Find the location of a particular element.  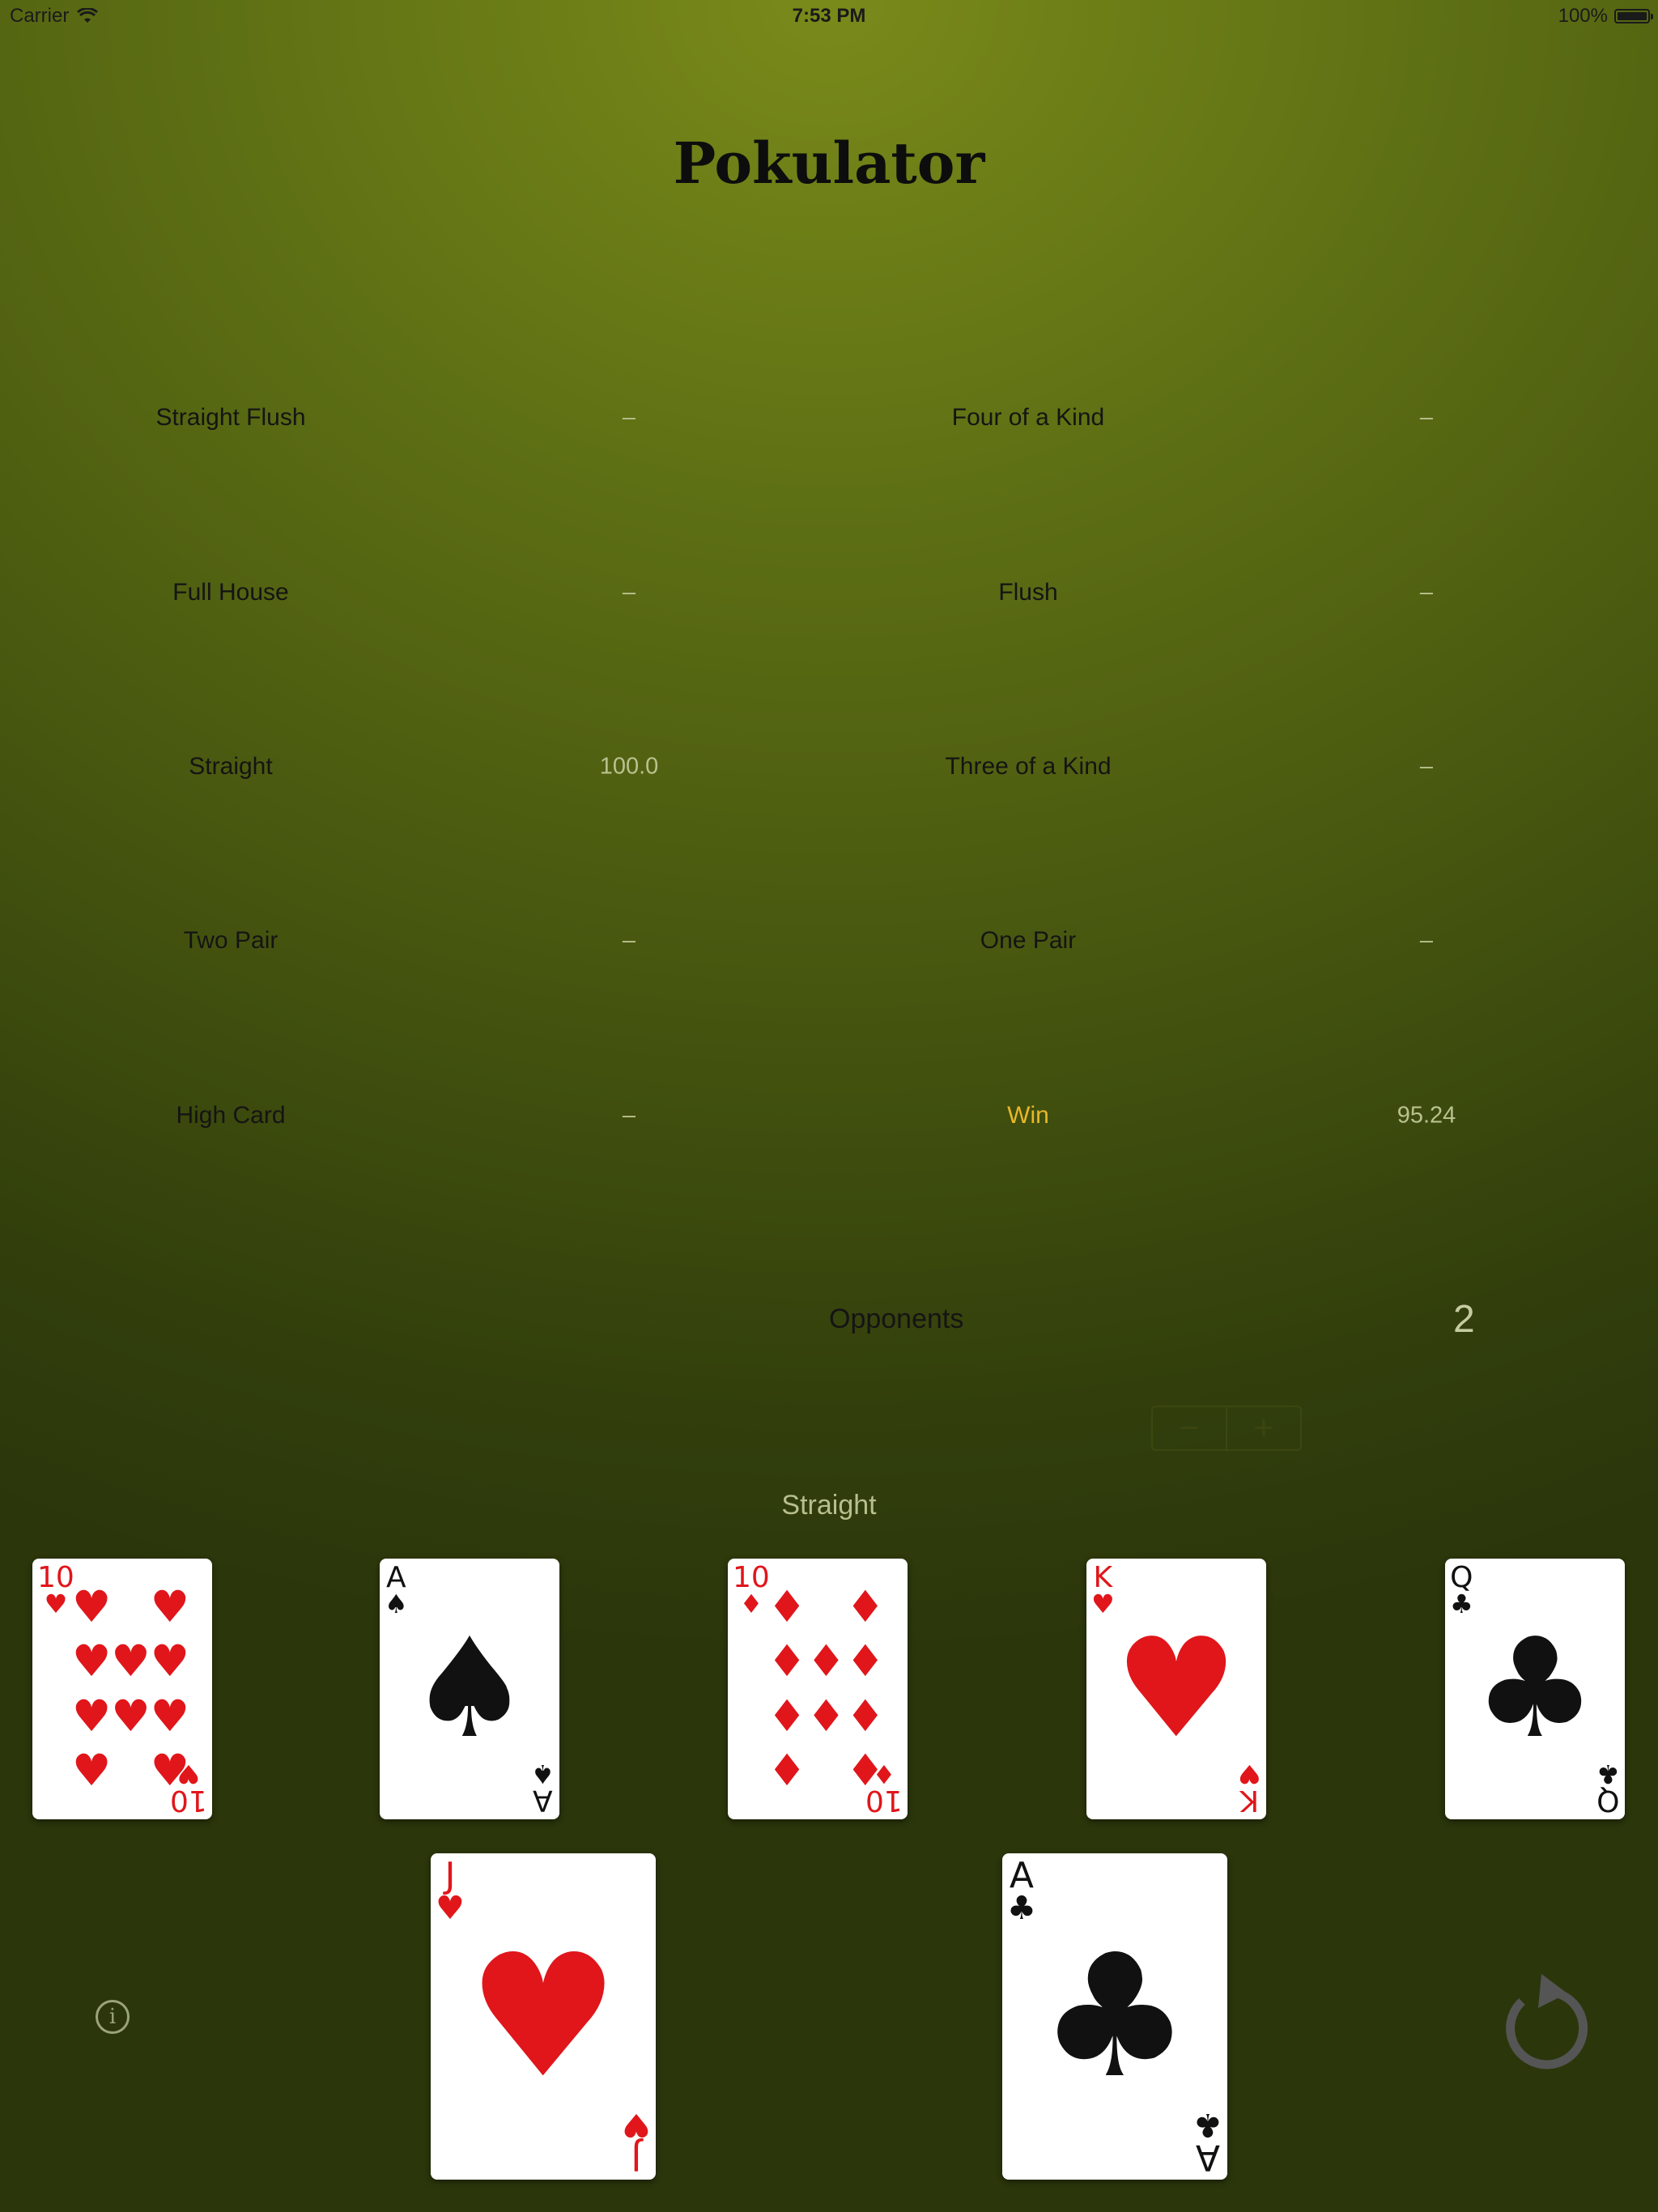

opponents-stepper: − + is located at coordinates (1226, 1429).